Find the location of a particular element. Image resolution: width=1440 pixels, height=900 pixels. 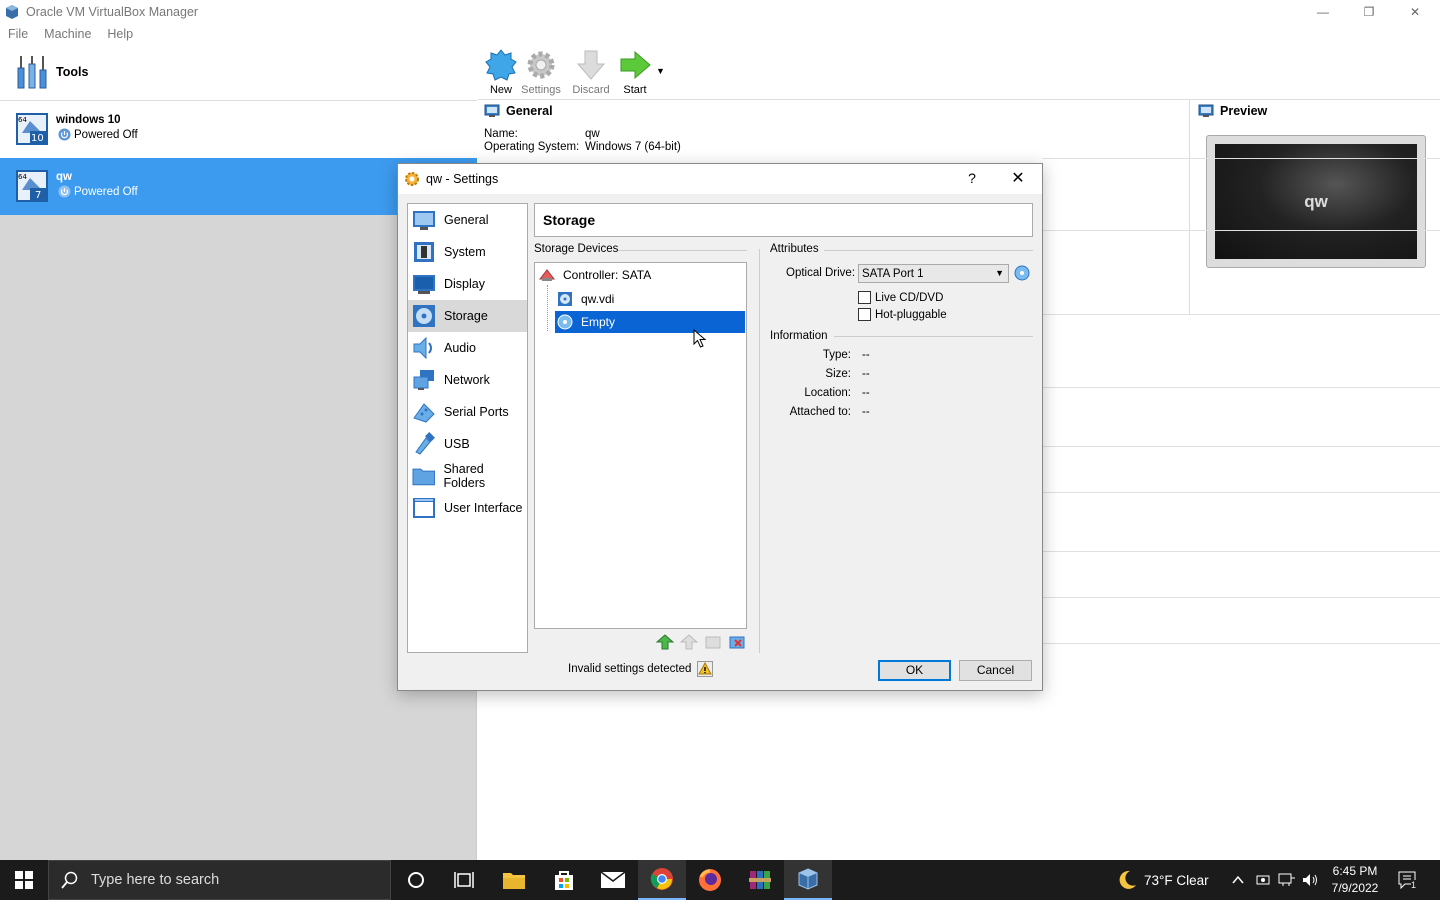

clock: 6:45 PM 7/9/2022 is located at coordinates (1355, 880).